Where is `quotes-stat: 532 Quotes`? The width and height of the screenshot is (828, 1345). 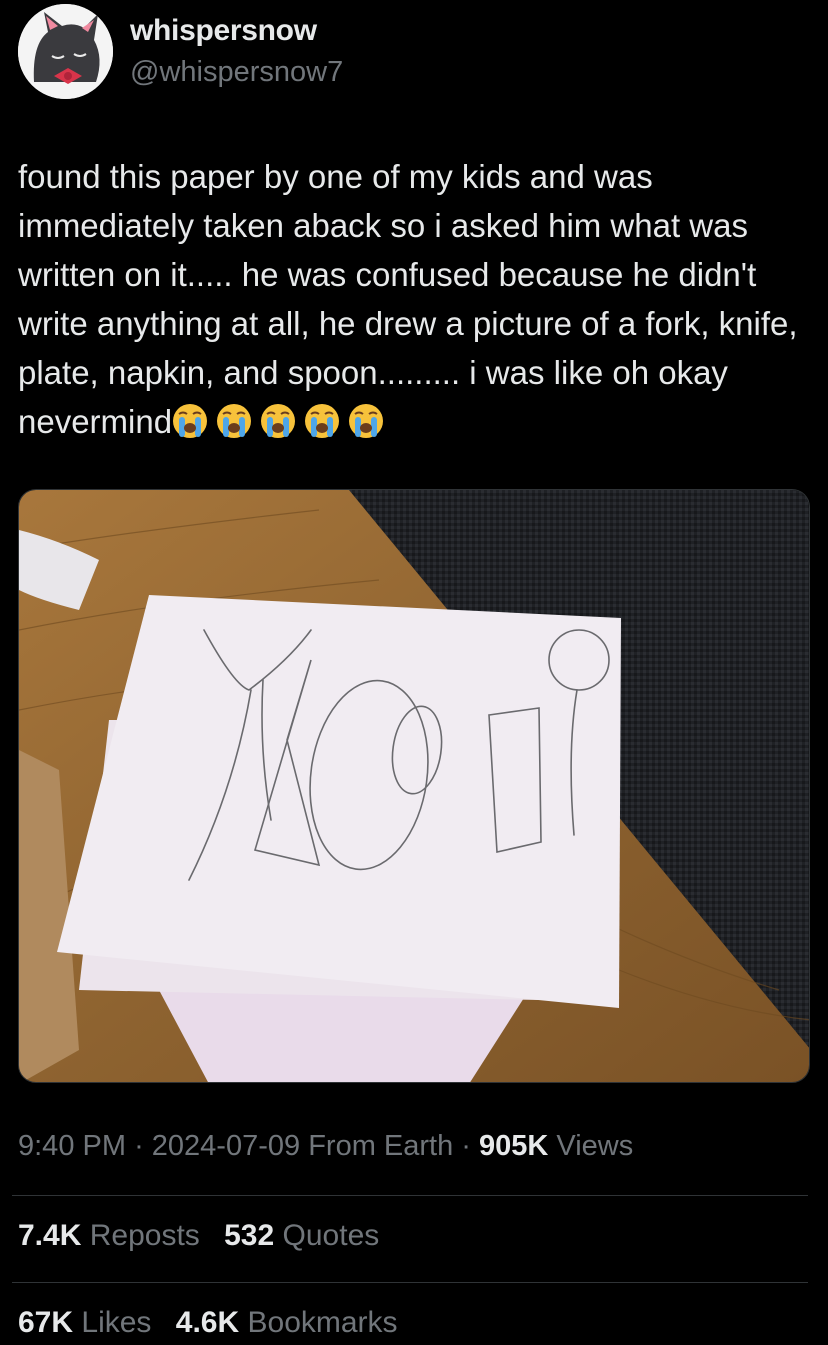
quotes-stat: 532 Quotes is located at coordinates (309, 1235).